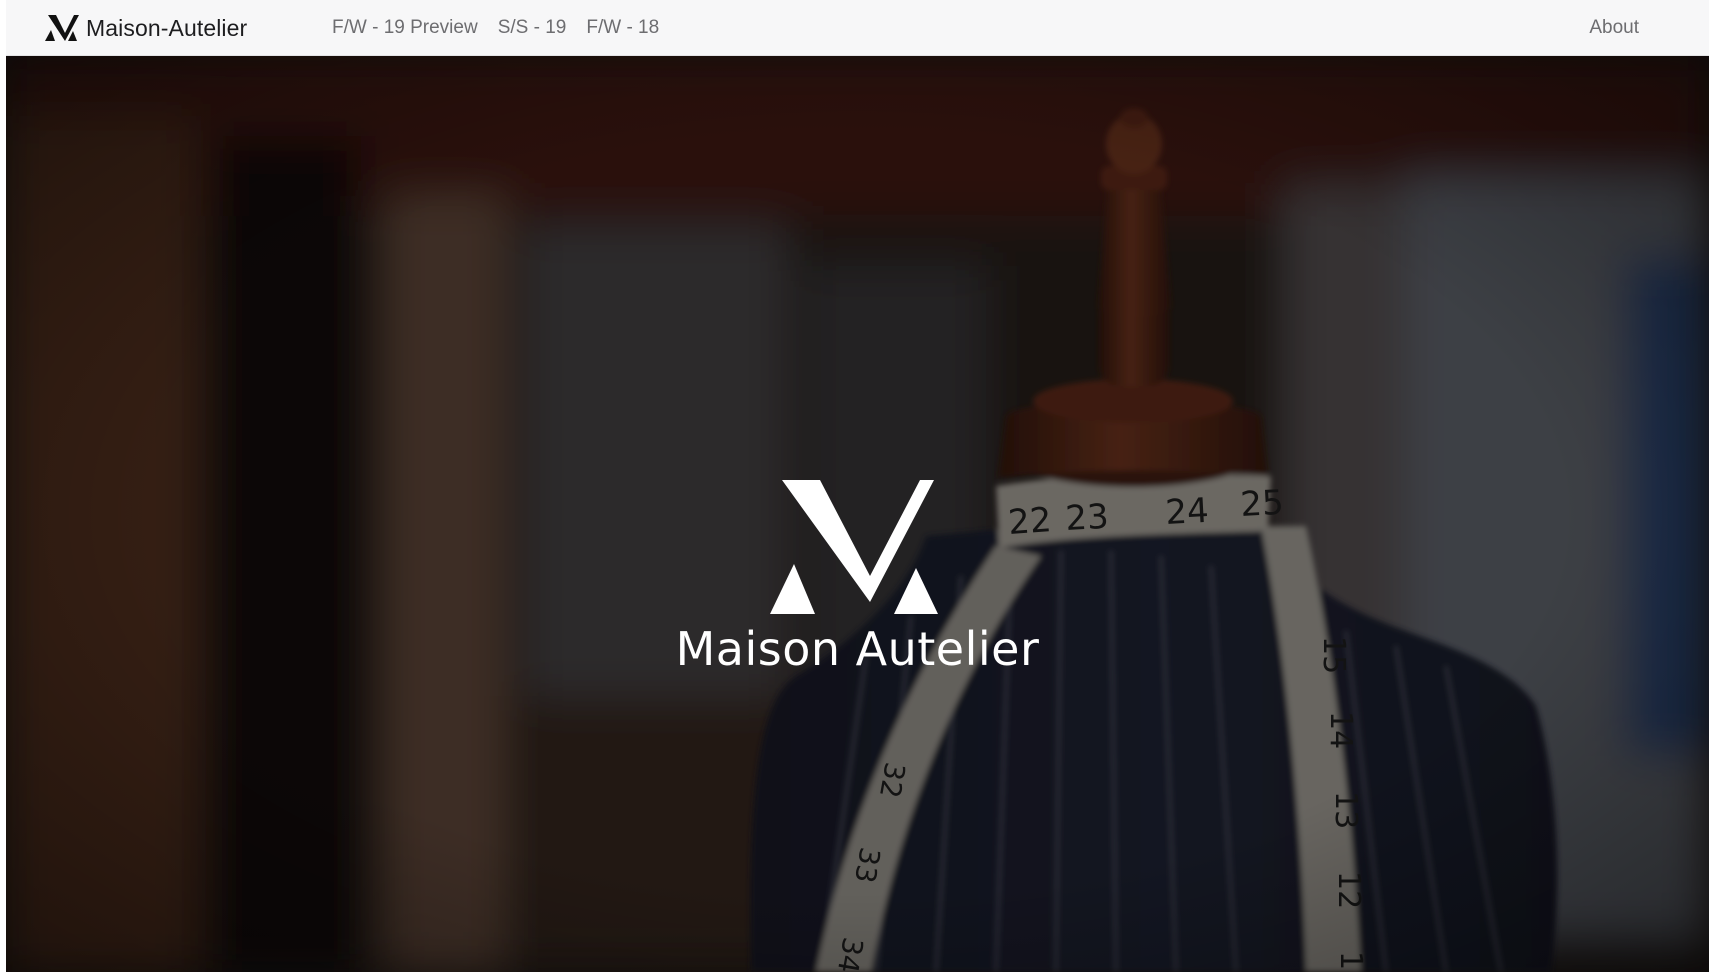 Image resolution: width=1714 pixels, height=972 pixels. I want to click on brand-home-link: Maison-Autelier, so click(145, 28).